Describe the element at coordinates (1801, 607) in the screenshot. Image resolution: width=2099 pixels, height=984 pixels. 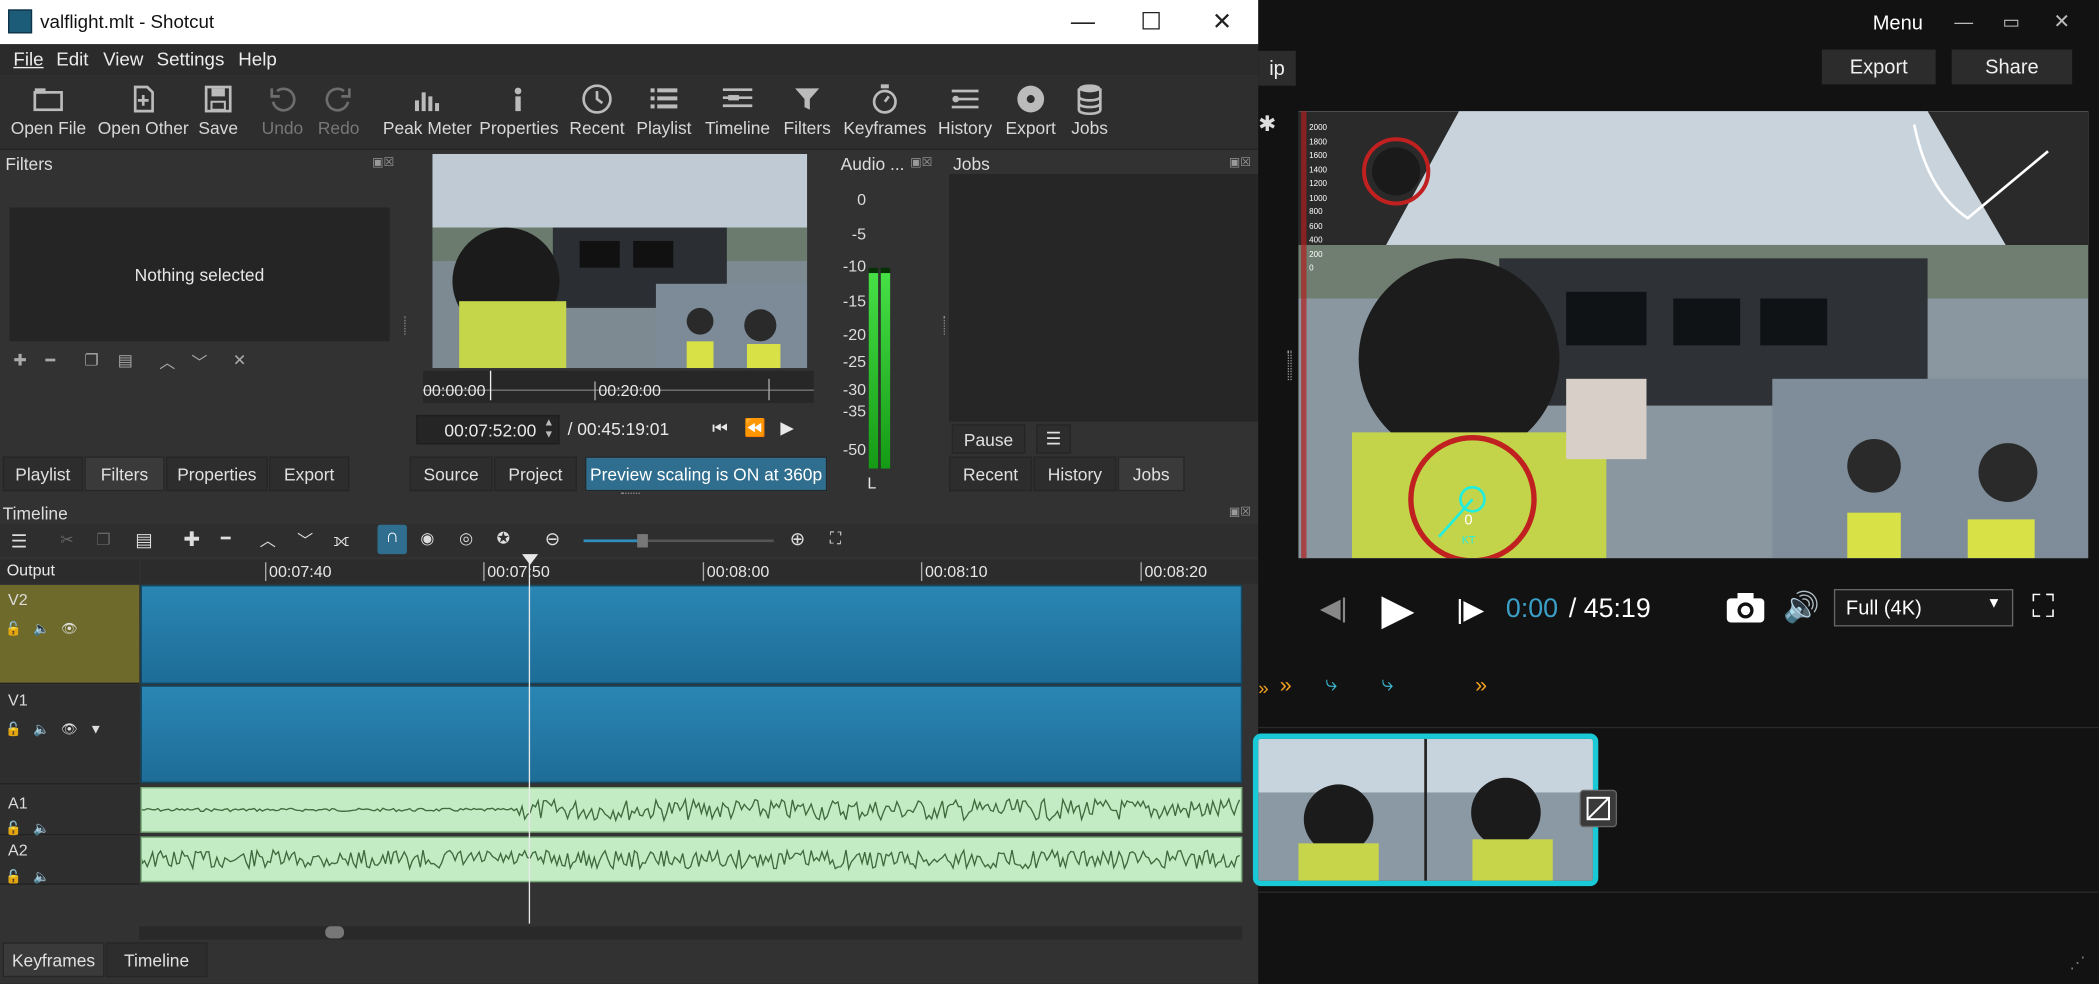
I see `volume-icon: 🔊` at that location.